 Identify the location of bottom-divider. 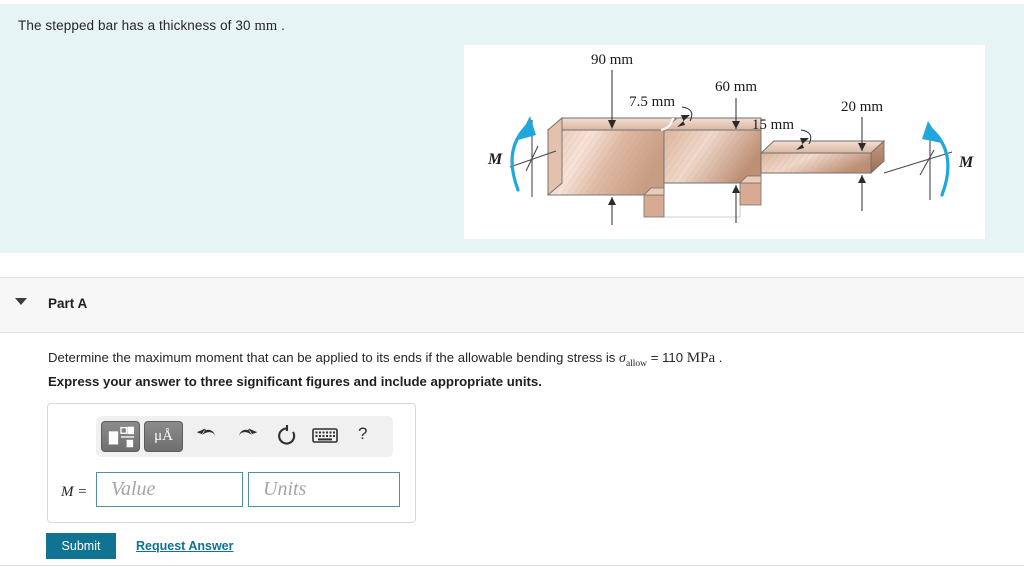
(512, 565).